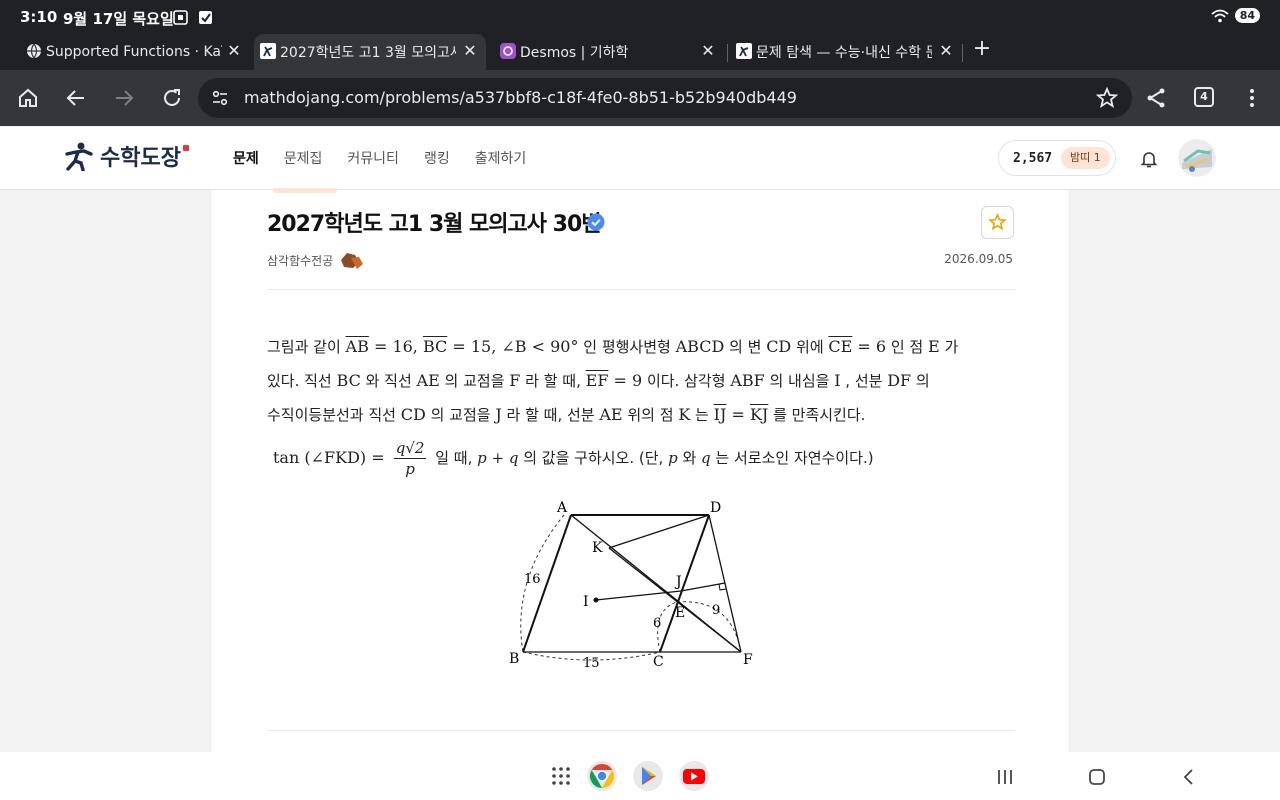 The height and width of the screenshot is (800, 1280). I want to click on share-icon, so click(1156, 98).